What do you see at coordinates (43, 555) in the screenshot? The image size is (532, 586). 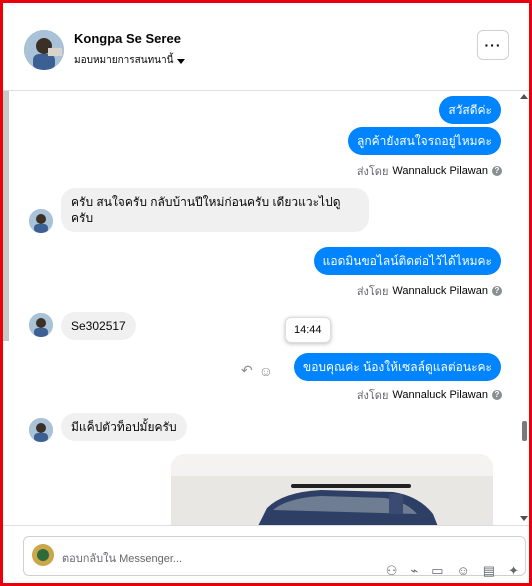 I see `page-avatar` at bounding box center [43, 555].